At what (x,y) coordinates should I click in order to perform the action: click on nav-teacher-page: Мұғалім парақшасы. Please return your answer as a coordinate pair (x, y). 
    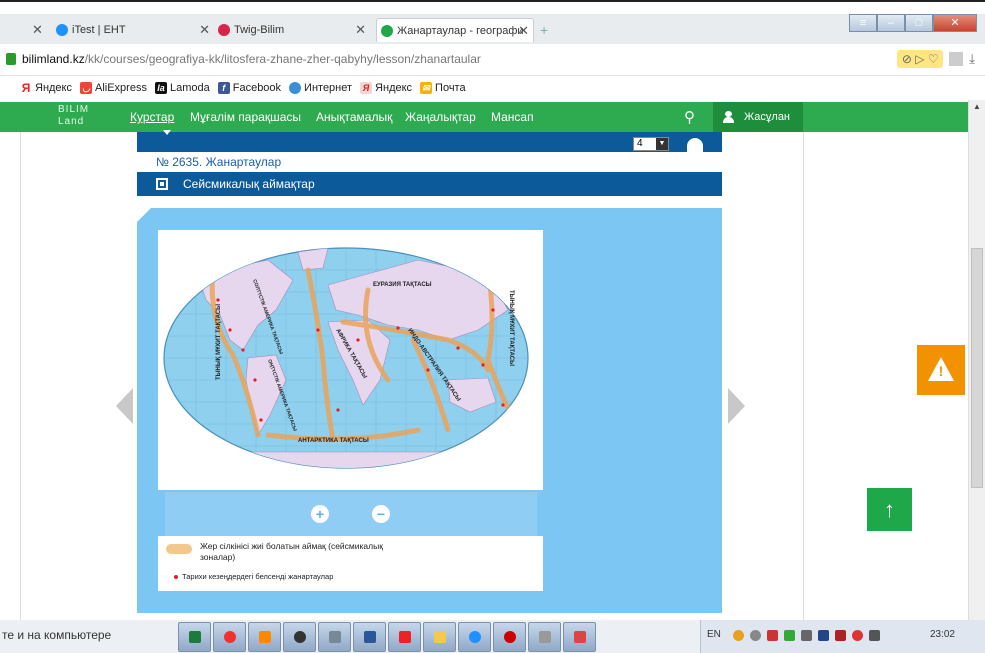
    Looking at the image, I should click on (245, 117).